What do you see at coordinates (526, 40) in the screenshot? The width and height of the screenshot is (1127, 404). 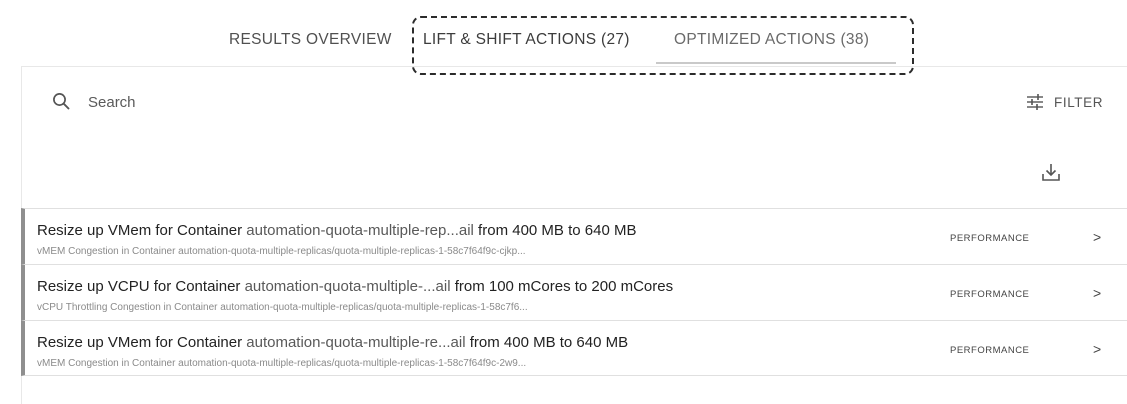 I see `tab-lift-shift-actions: LIFT & SHIFT ACTIONS (27)` at bounding box center [526, 40].